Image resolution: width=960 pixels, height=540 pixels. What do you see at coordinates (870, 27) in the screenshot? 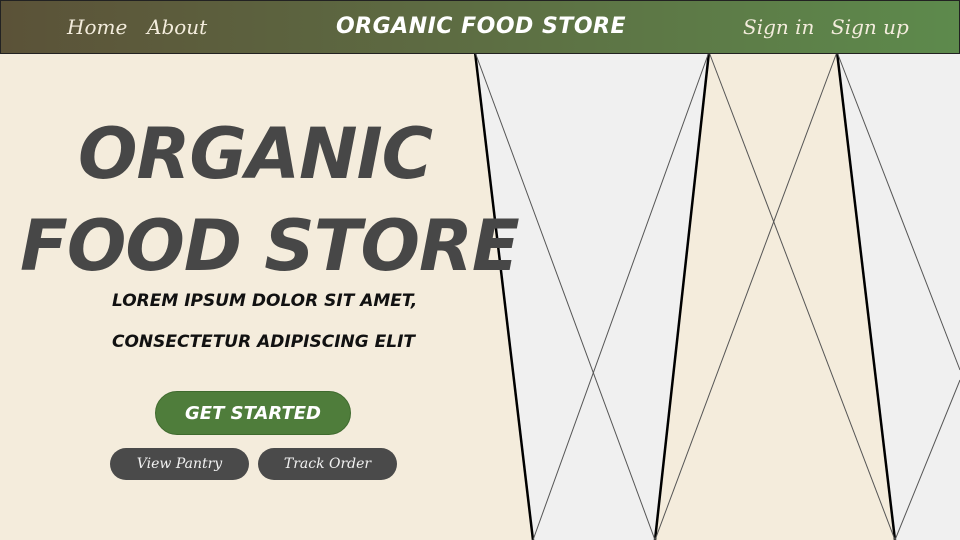
I see `nav-signup-link: Sign up` at bounding box center [870, 27].